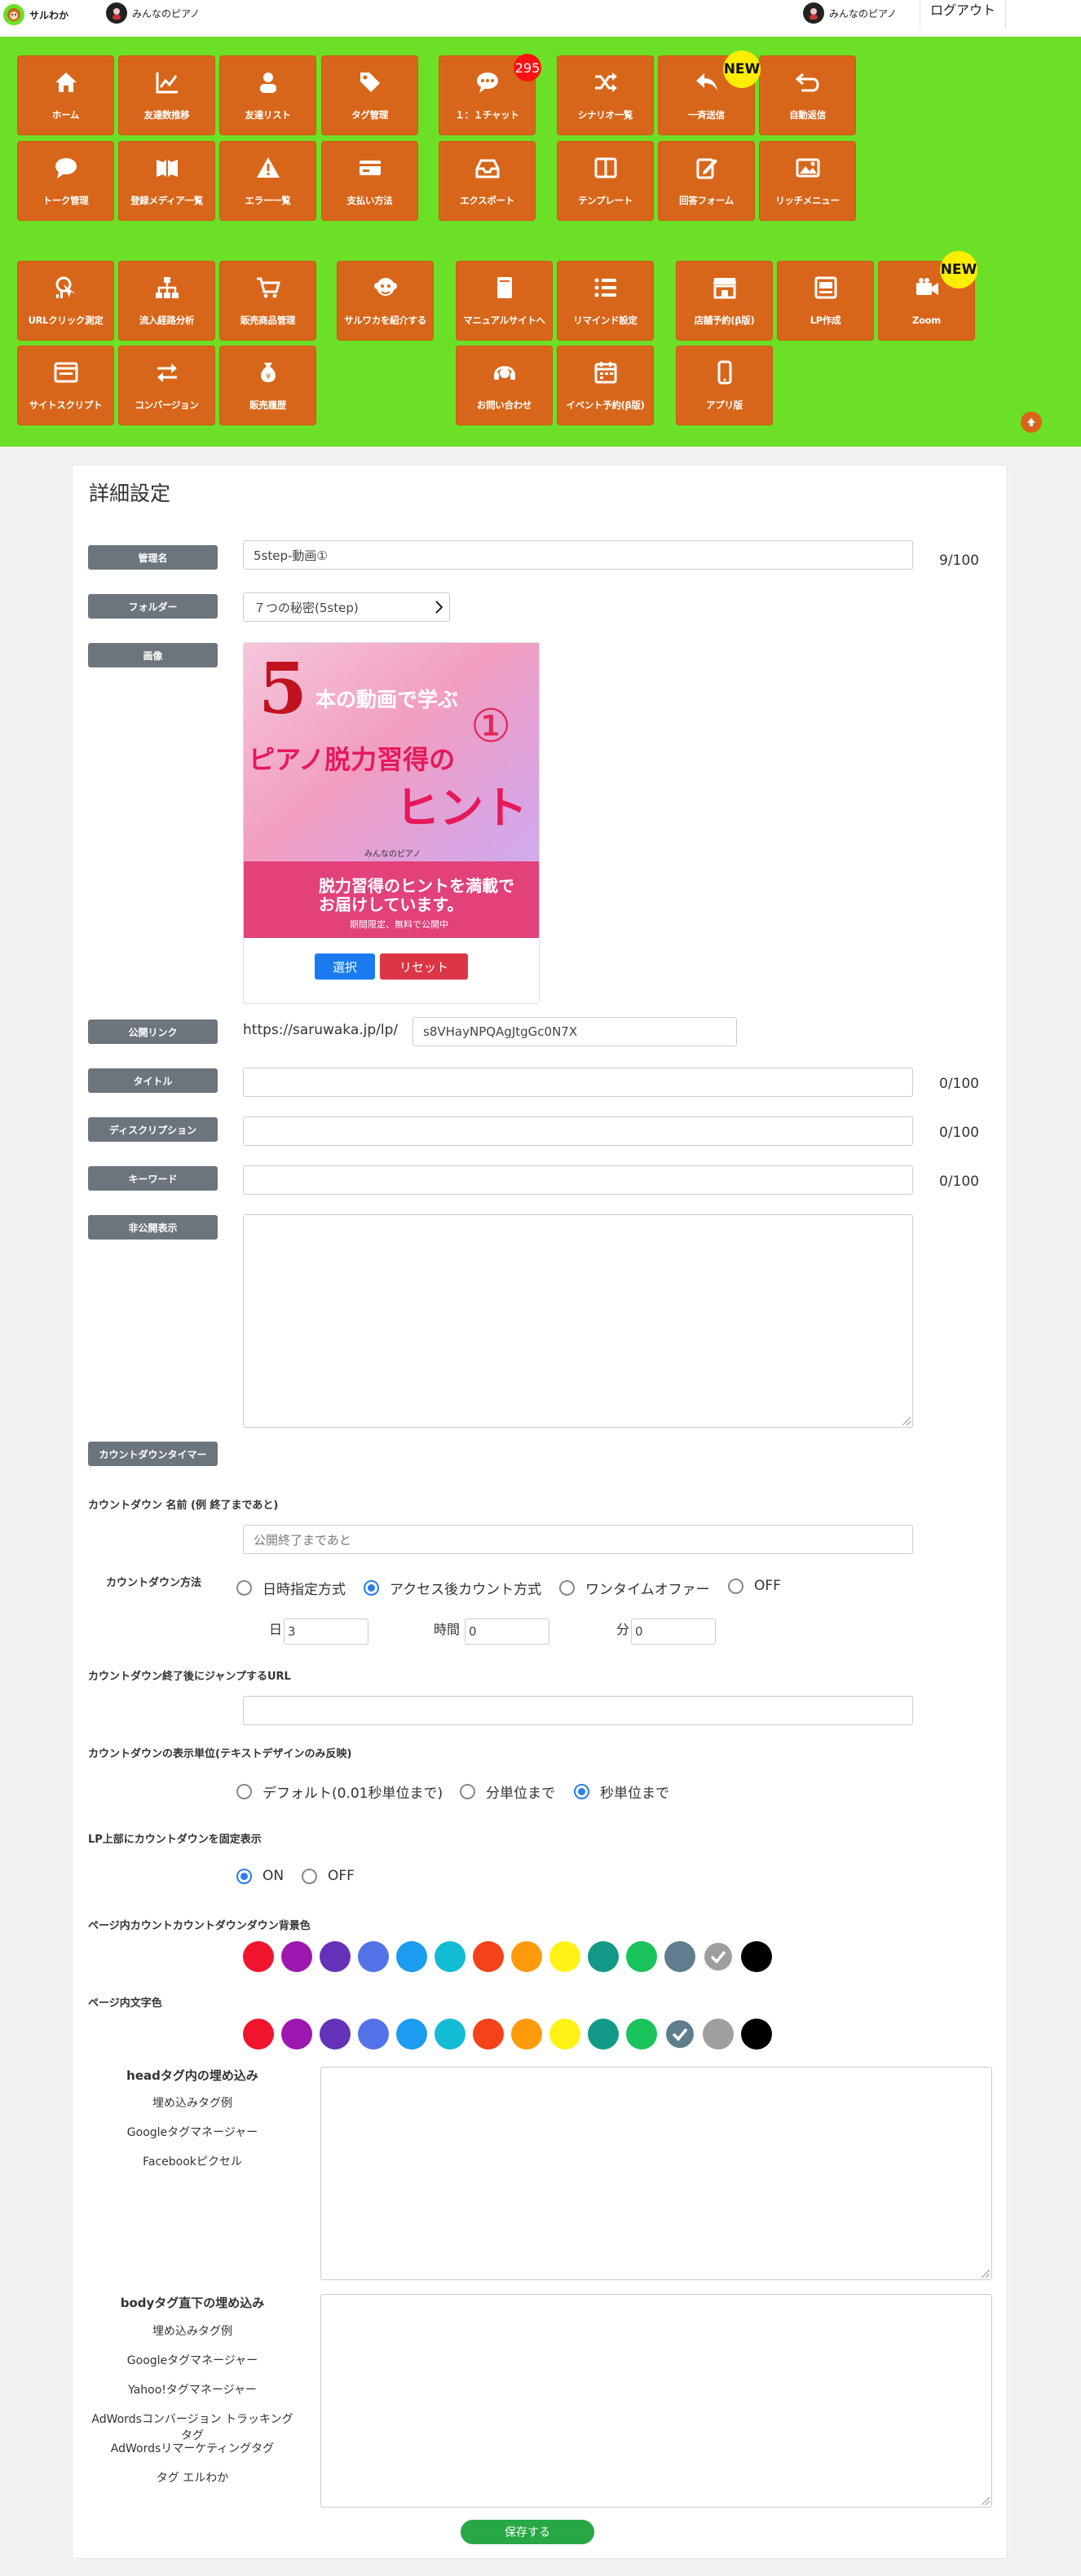  What do you see at coordinates (345, 966) in the screenshot?
I see `select-image-button: 選択` at bounding box center [345, 966].